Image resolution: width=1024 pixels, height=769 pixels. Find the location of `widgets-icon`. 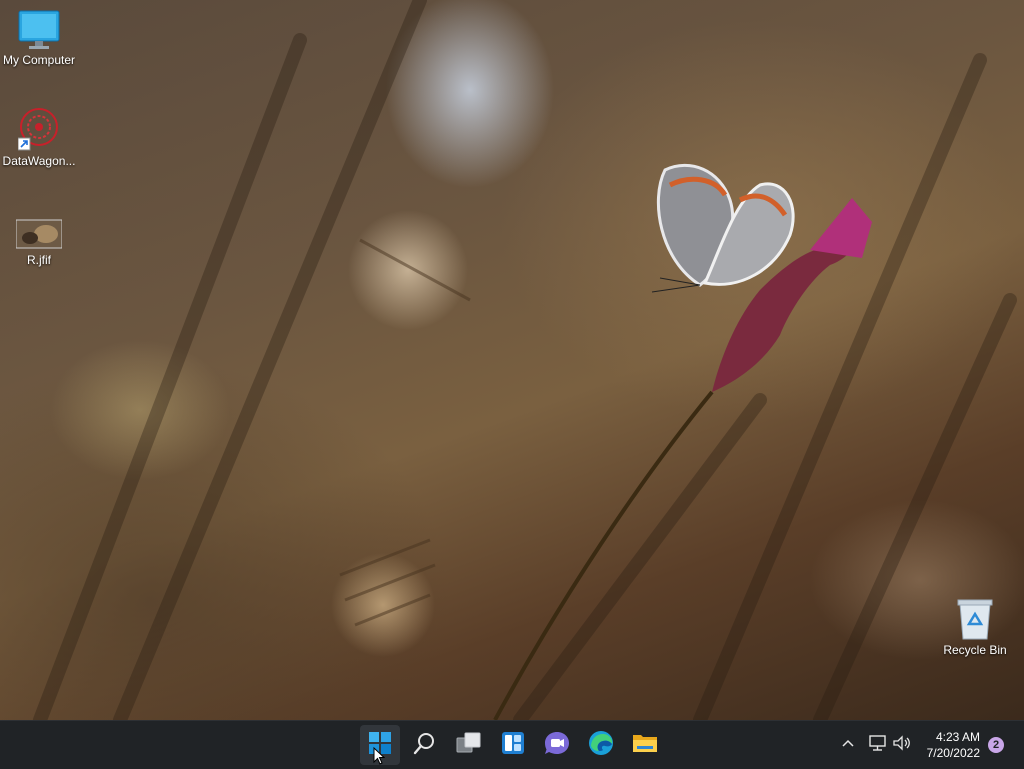

widgets-icon is located at coordinates (513, 745).